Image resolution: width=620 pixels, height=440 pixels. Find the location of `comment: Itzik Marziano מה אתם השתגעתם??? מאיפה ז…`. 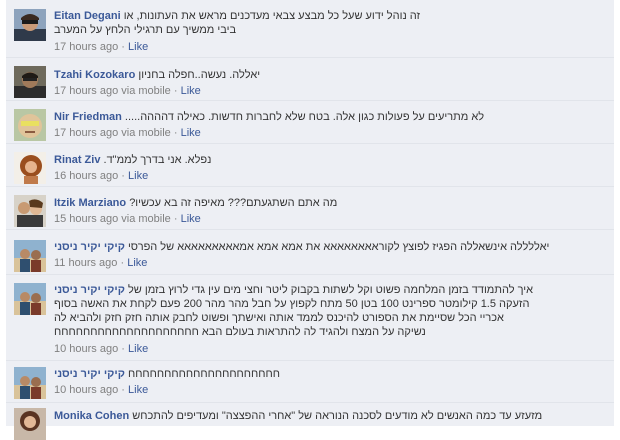

comment: Itzik Marziano מה אתם השתגעתם??? מאיפה ז… is located at coordinates (310, 208).